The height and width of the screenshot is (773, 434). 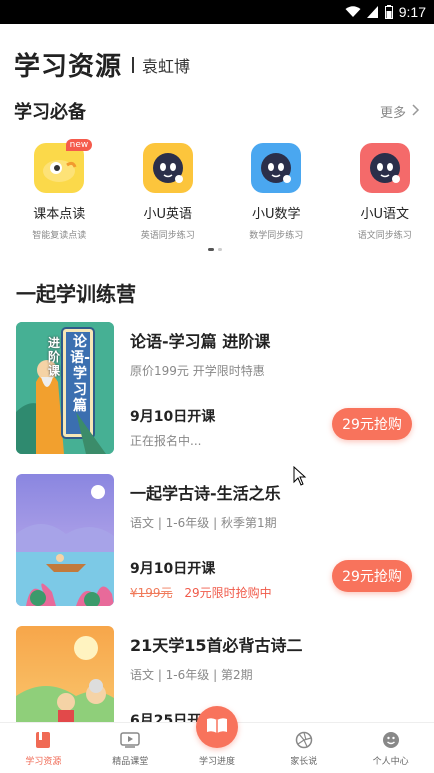 What do you see at coordinates (167, 212) in the screenshot?
I see `app-name: 小U英语` at bounding box center [167, 212].